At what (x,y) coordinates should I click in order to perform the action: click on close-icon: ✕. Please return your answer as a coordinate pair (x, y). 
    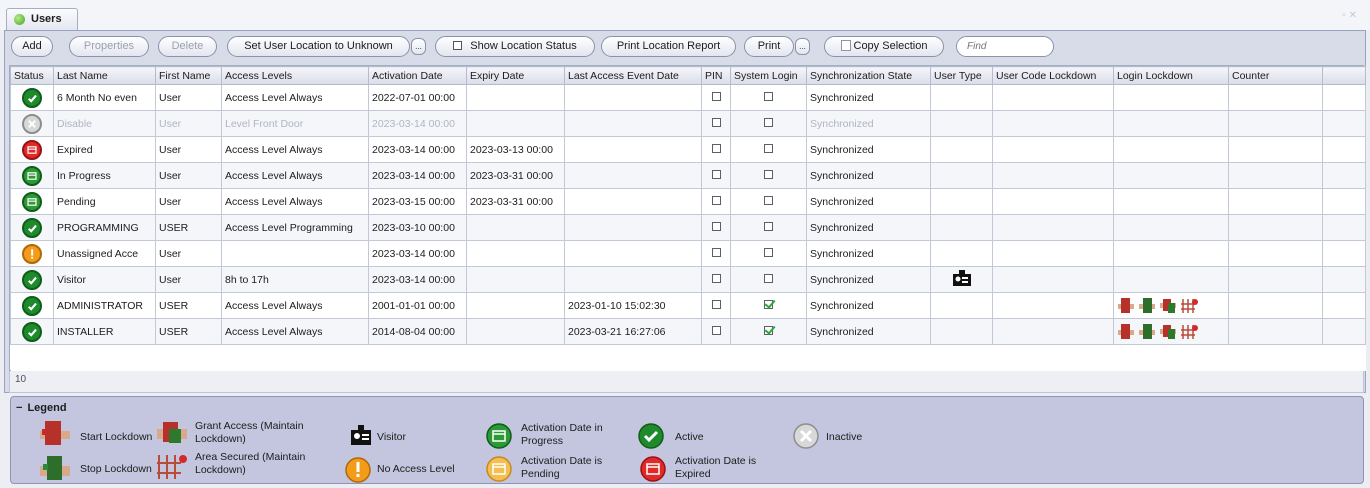
    Looking at the image, I should click on (1354, 15).